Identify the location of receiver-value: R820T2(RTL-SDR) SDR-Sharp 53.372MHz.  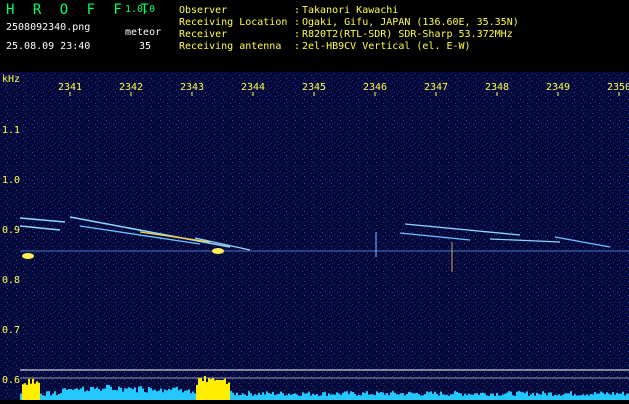
(407, 34).